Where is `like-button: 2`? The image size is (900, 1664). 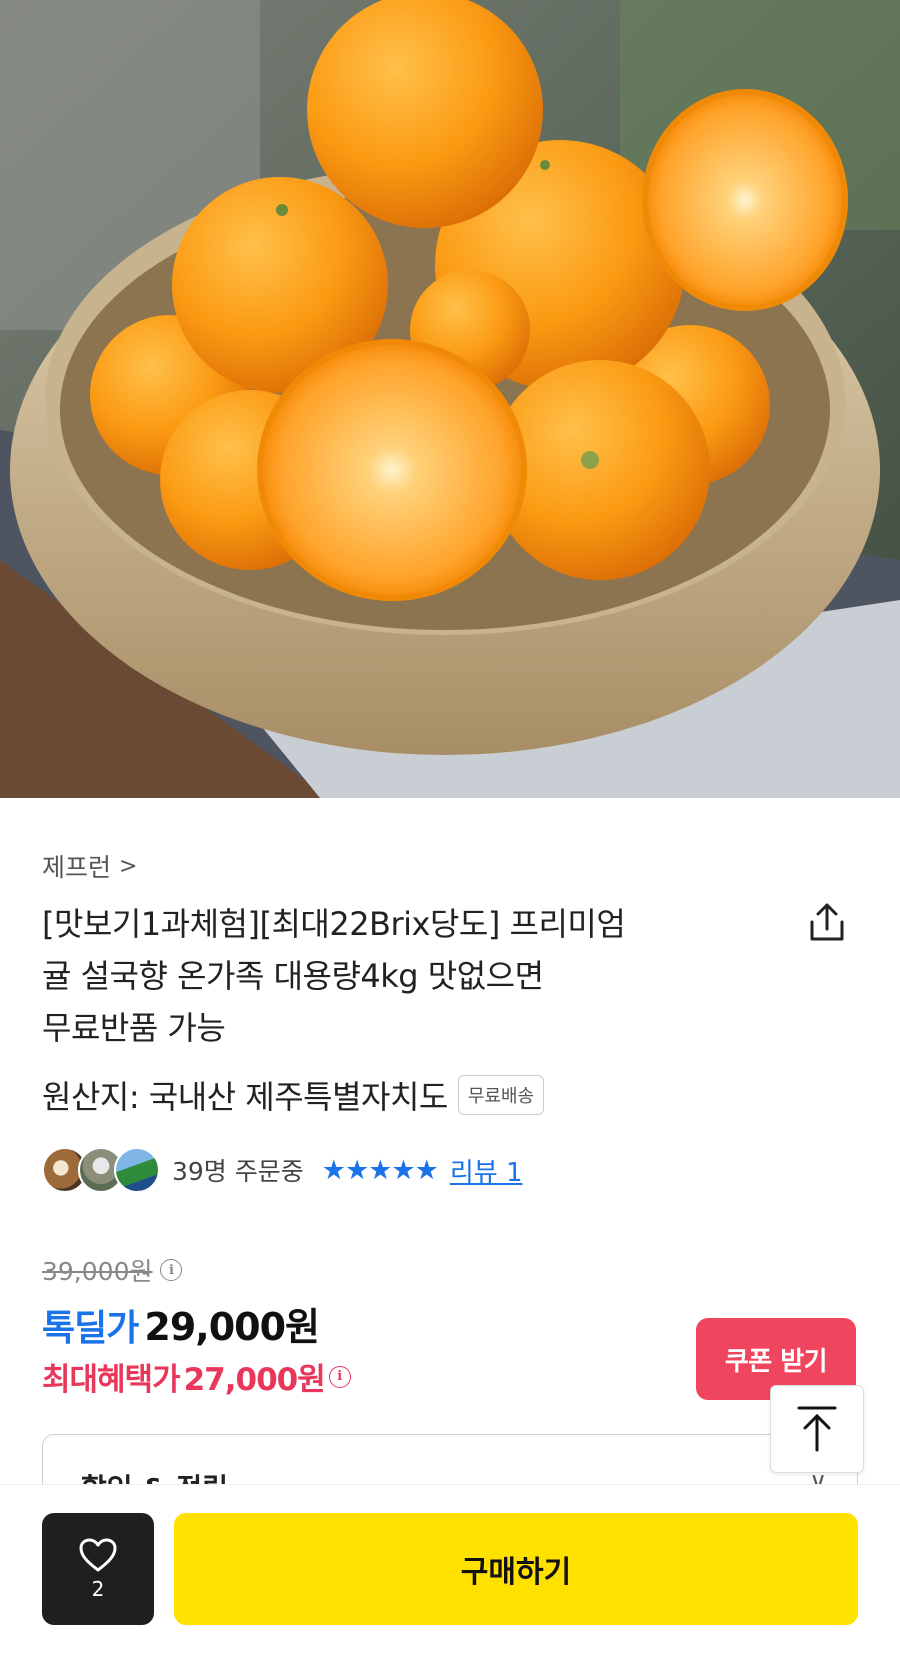 like-button: 2 is located at coordinates (98, 1569).